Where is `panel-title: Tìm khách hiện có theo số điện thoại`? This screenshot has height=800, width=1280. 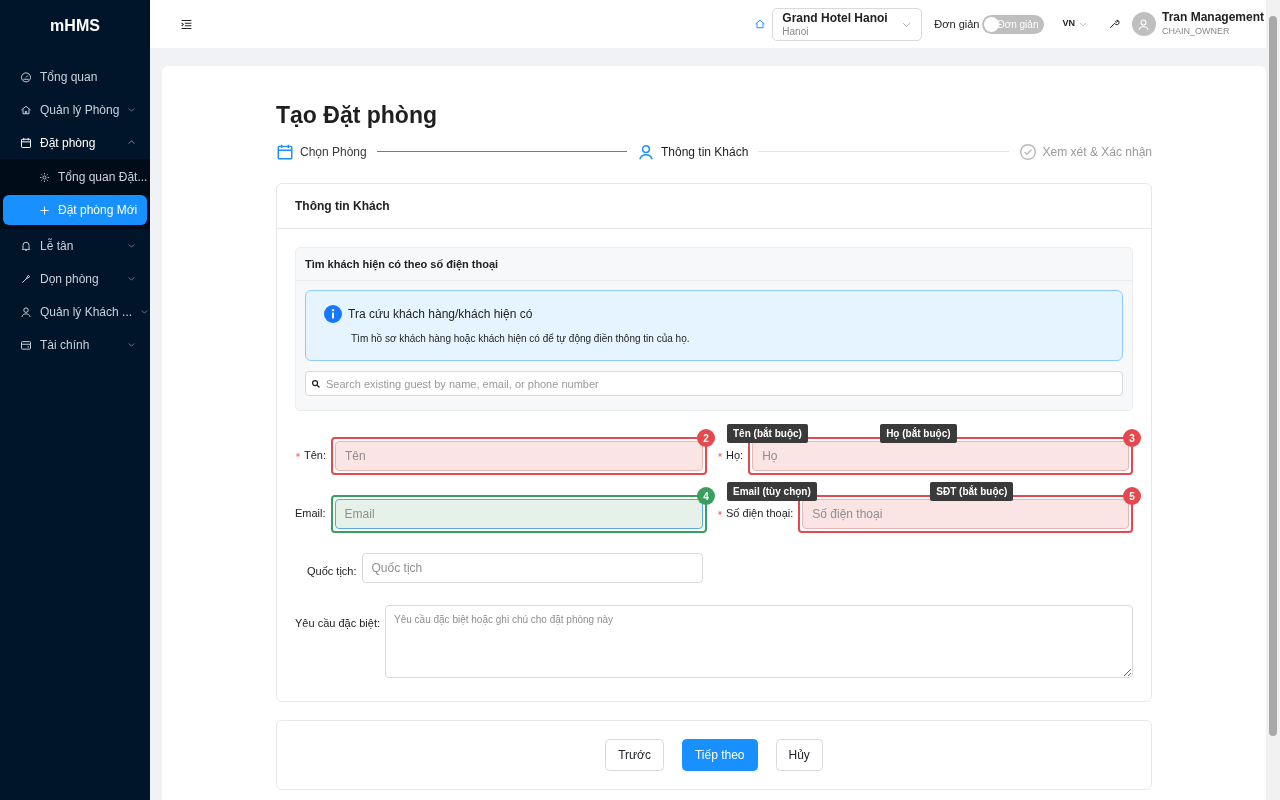 panel-title: Tìm khách hiện có theo số điện thoại is located at coordinates (714, 264).